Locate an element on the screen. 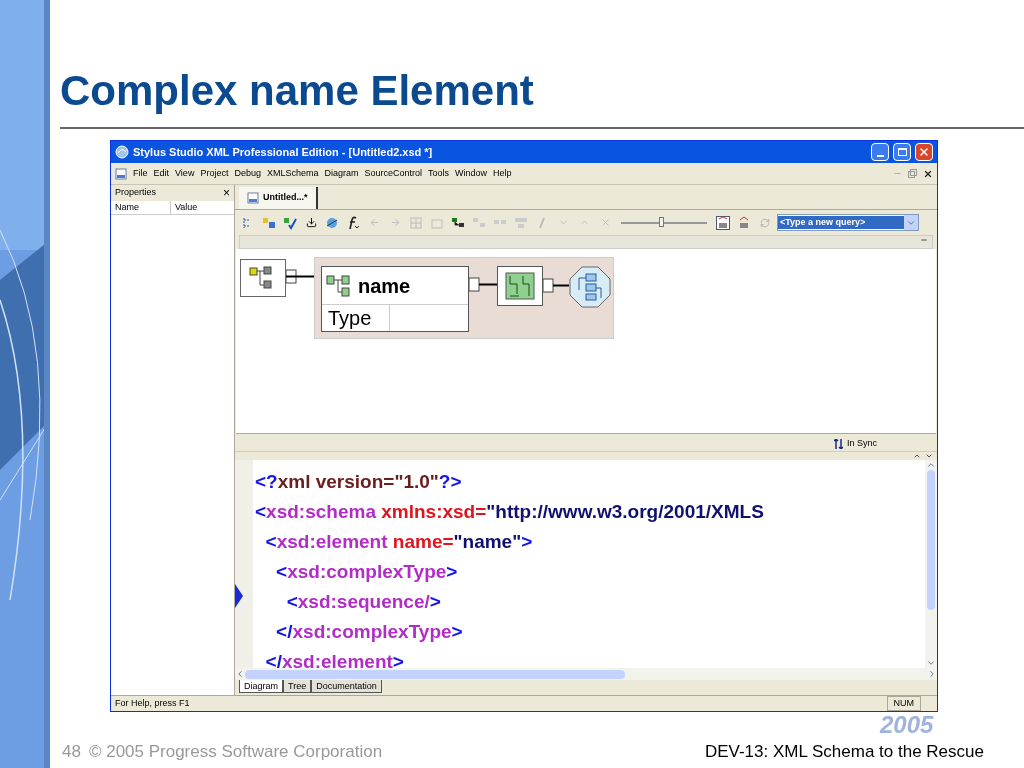 The height and width of the screenshot is (768, 1024). code-line: <xsd:element name="name"> is located at coordinates (399, 541).